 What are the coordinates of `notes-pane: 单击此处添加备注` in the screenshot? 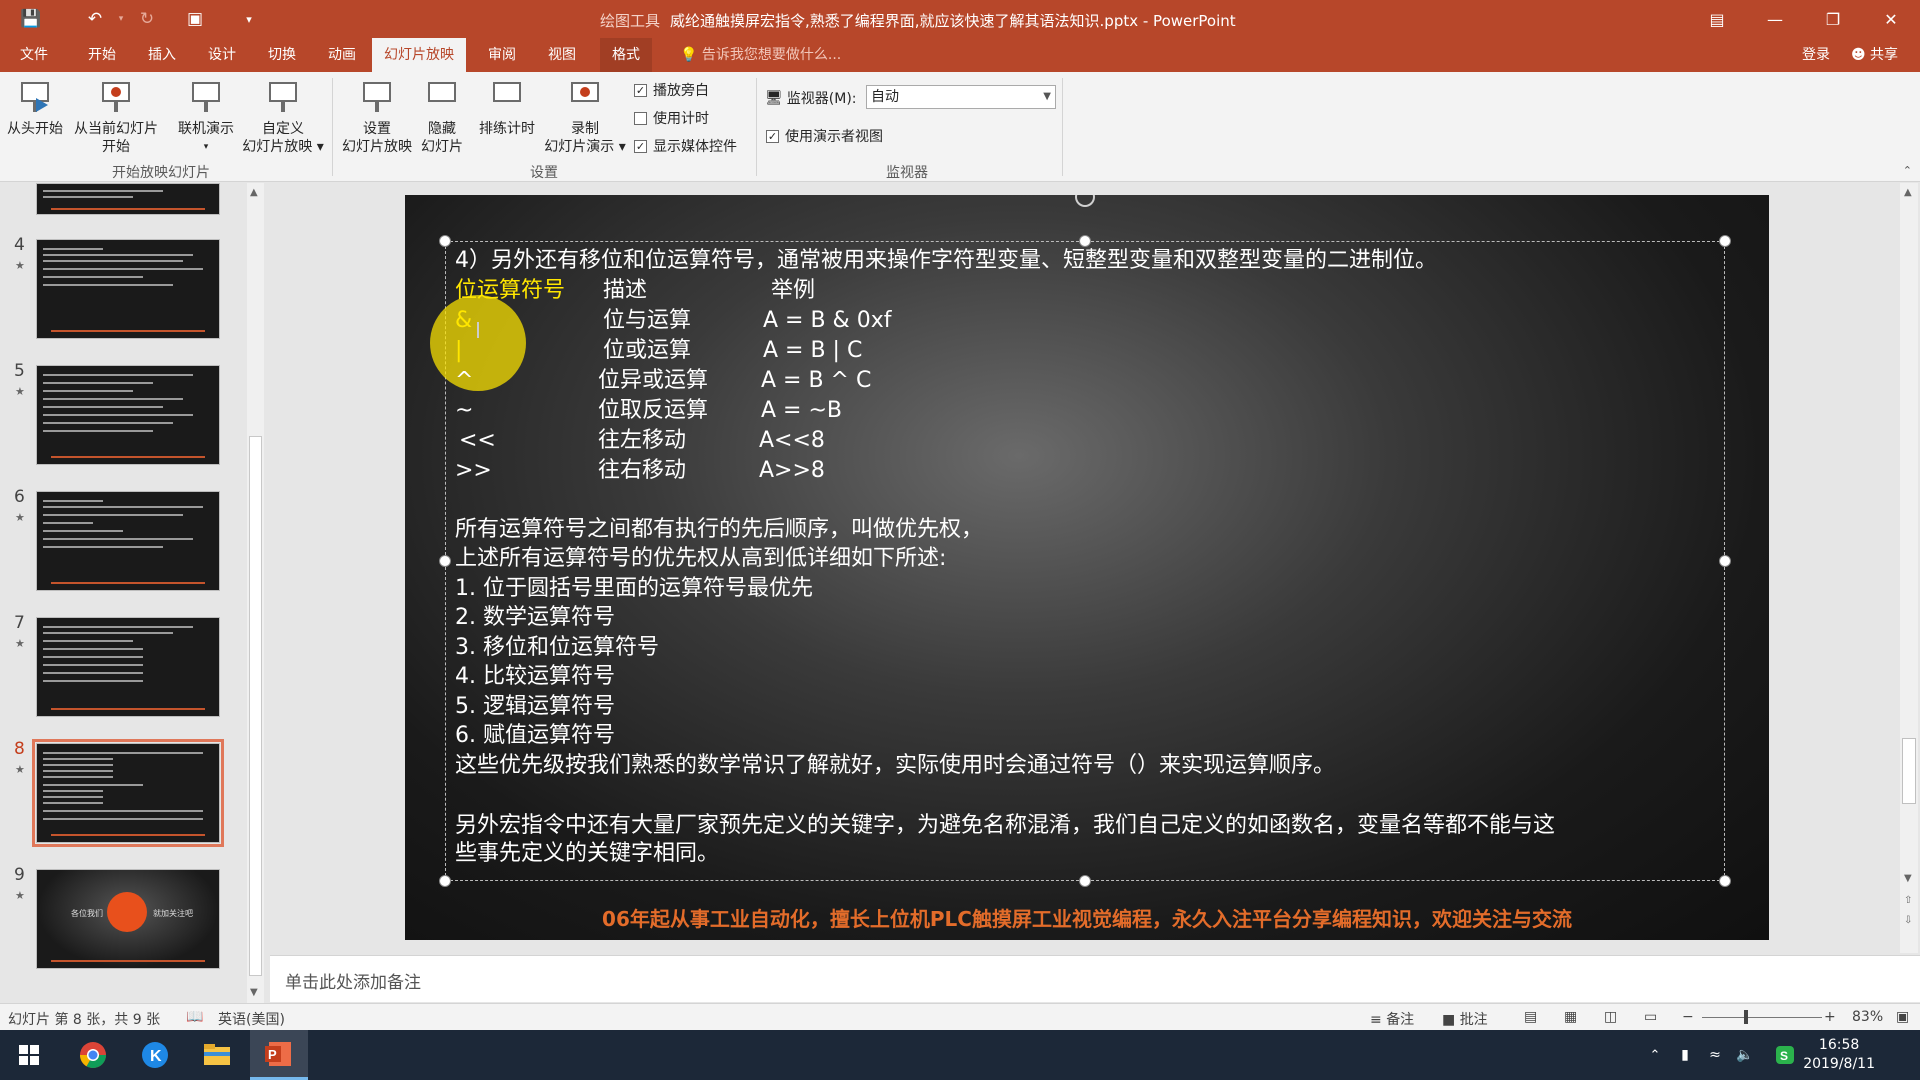 It's located at (1095, 978).